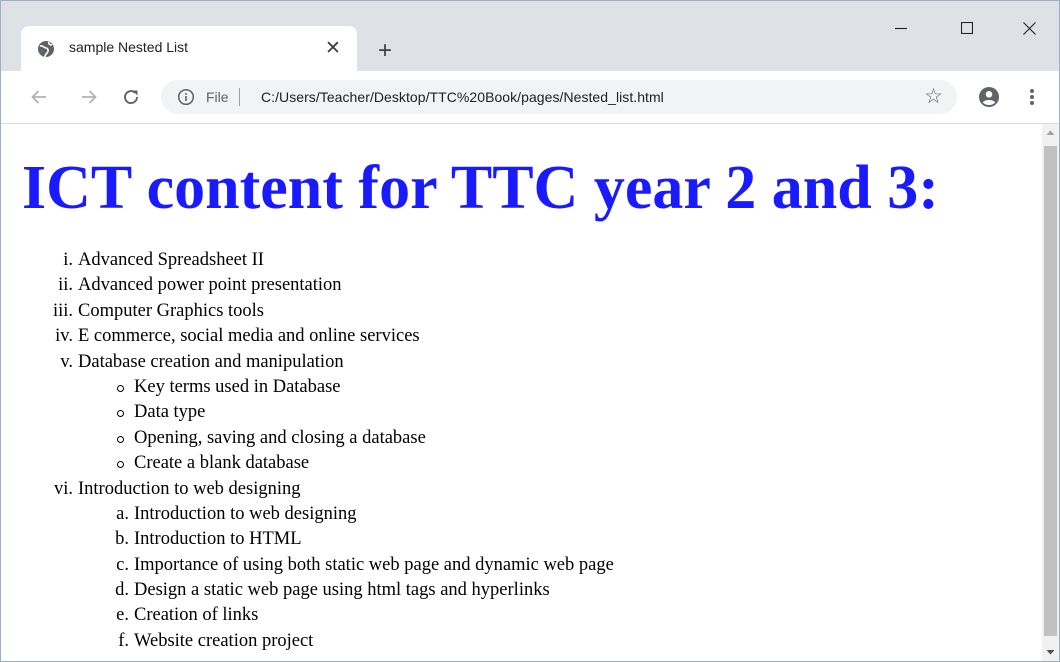  I want to click on reload-button, so click(131, 97).